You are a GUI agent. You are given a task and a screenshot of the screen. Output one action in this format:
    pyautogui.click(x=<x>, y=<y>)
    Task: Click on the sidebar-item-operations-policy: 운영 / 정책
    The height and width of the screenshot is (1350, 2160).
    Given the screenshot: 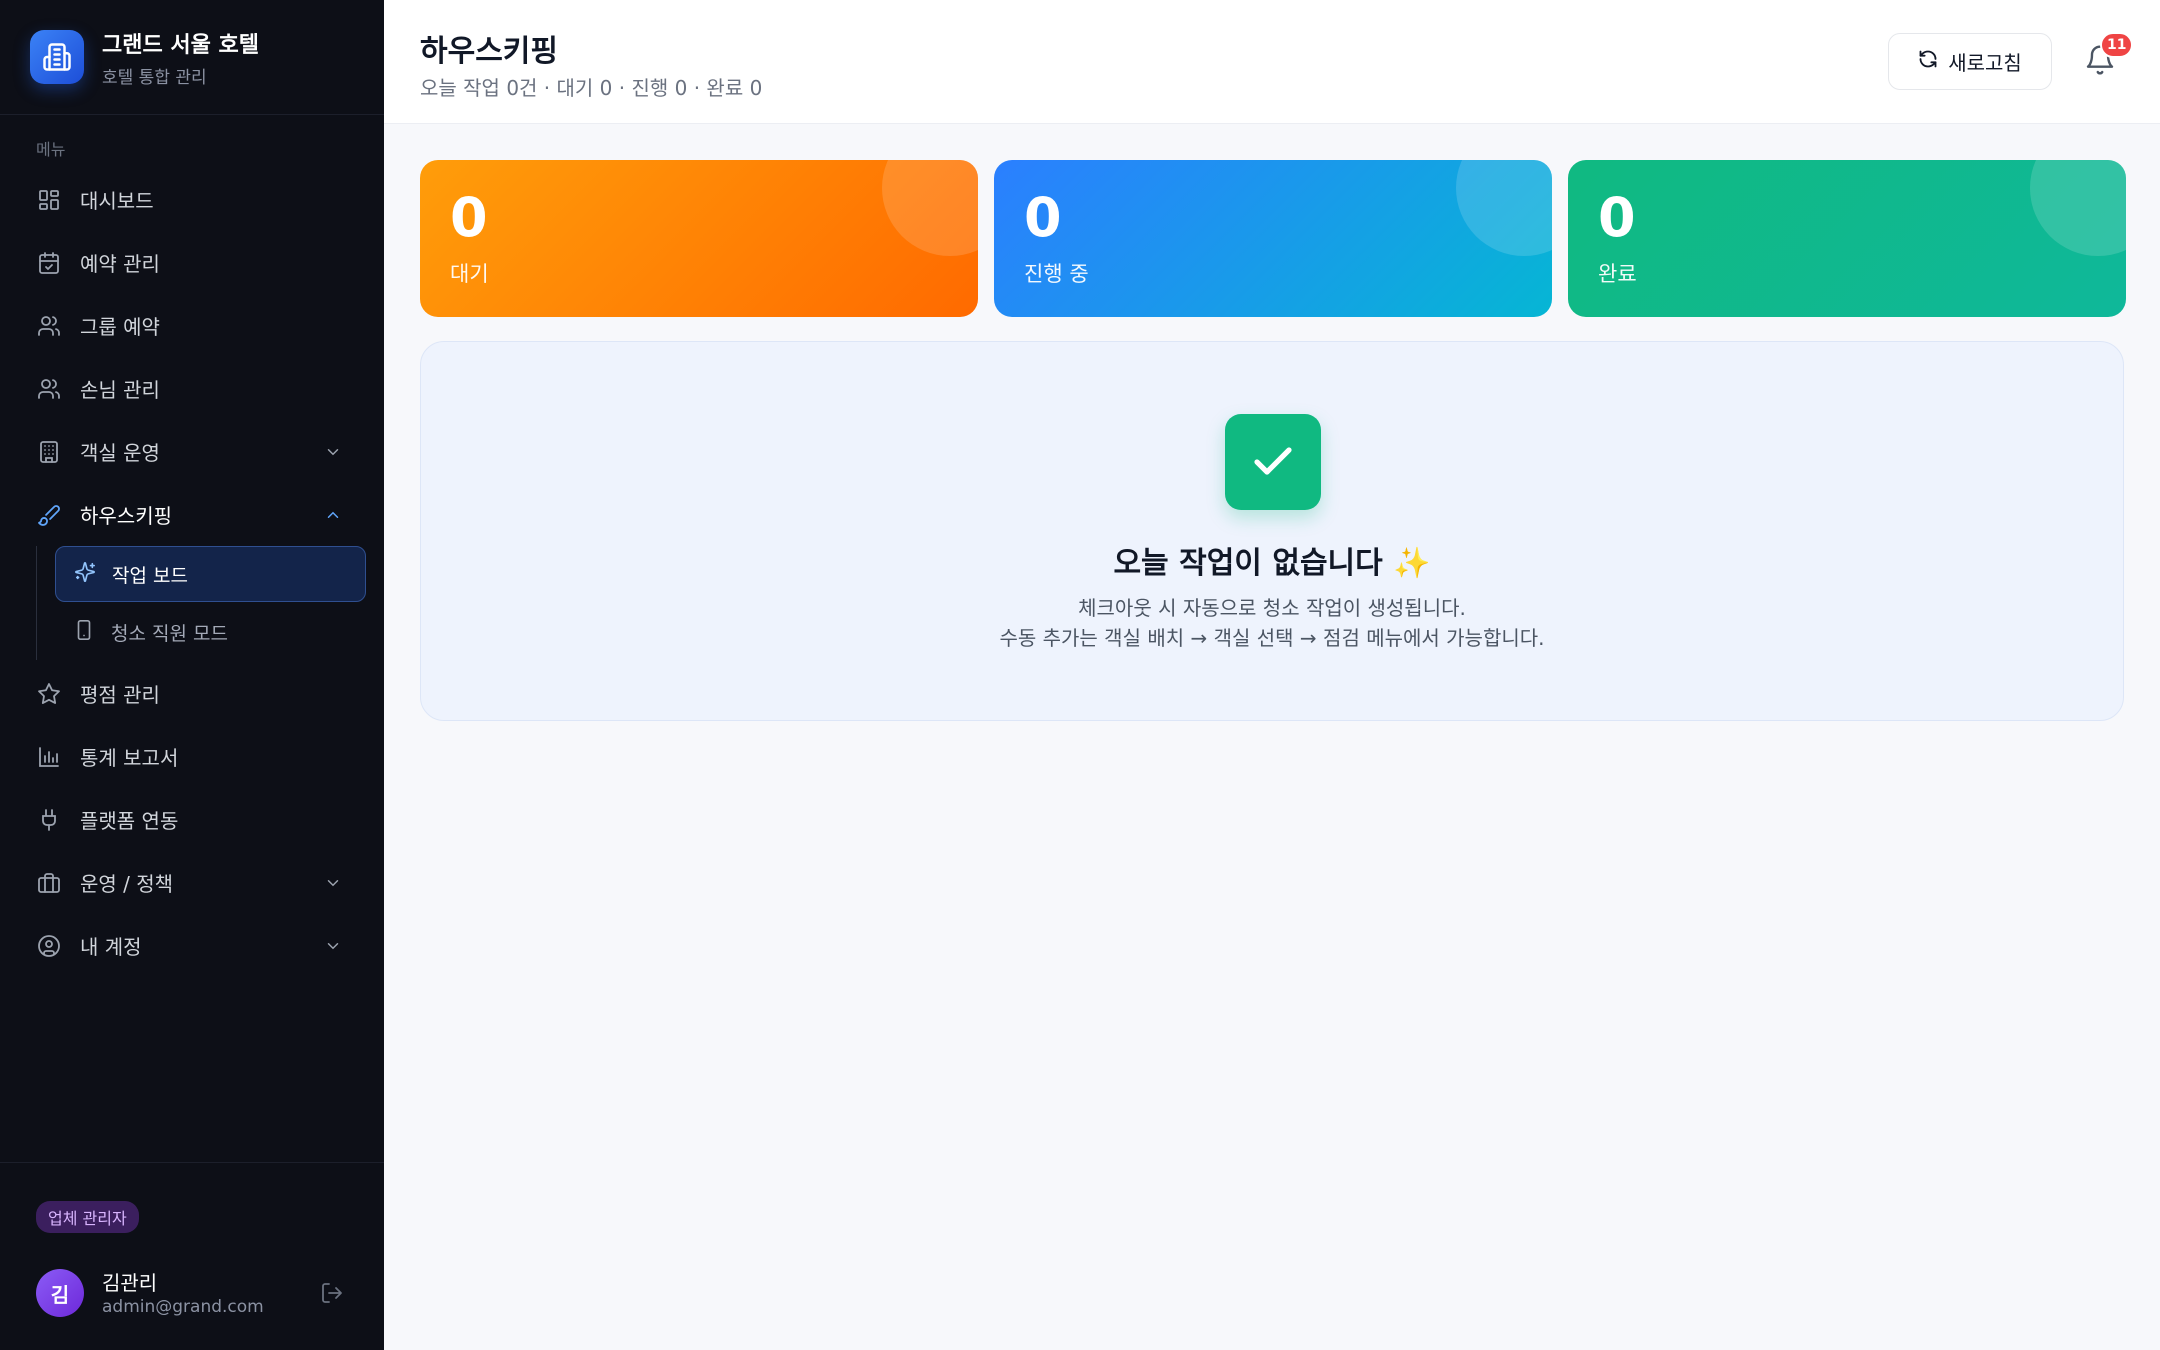 What is the action you would take?
    pyautogui.click(x=192, y=882)
    